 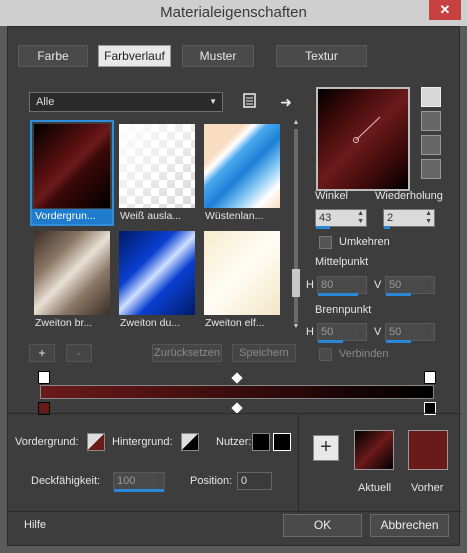 What do you see at coordinates (364, 354) in the screenshot?
I see `link-label: Verbinden` at bounding box center [364, 354].